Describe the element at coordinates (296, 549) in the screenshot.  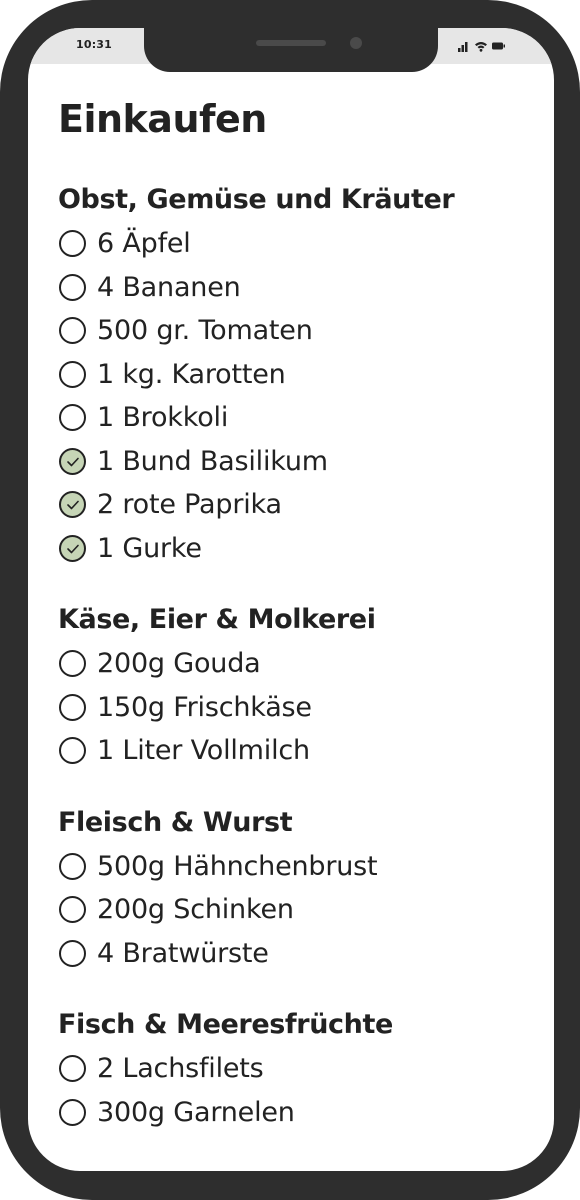
I see `list-item: 1 Gurke` at that location.